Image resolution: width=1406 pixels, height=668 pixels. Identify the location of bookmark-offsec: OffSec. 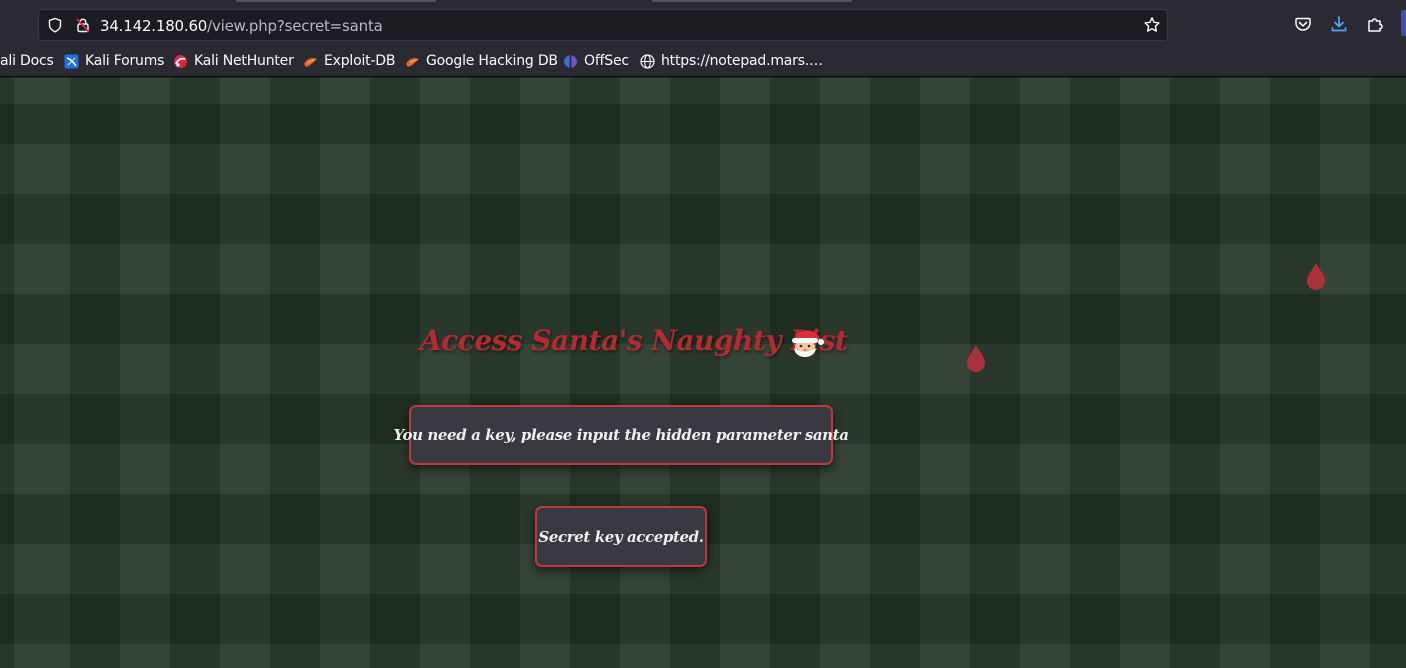
(596, 61).